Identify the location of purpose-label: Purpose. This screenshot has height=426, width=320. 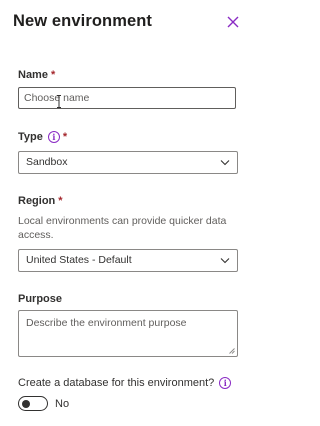
(40, 299).